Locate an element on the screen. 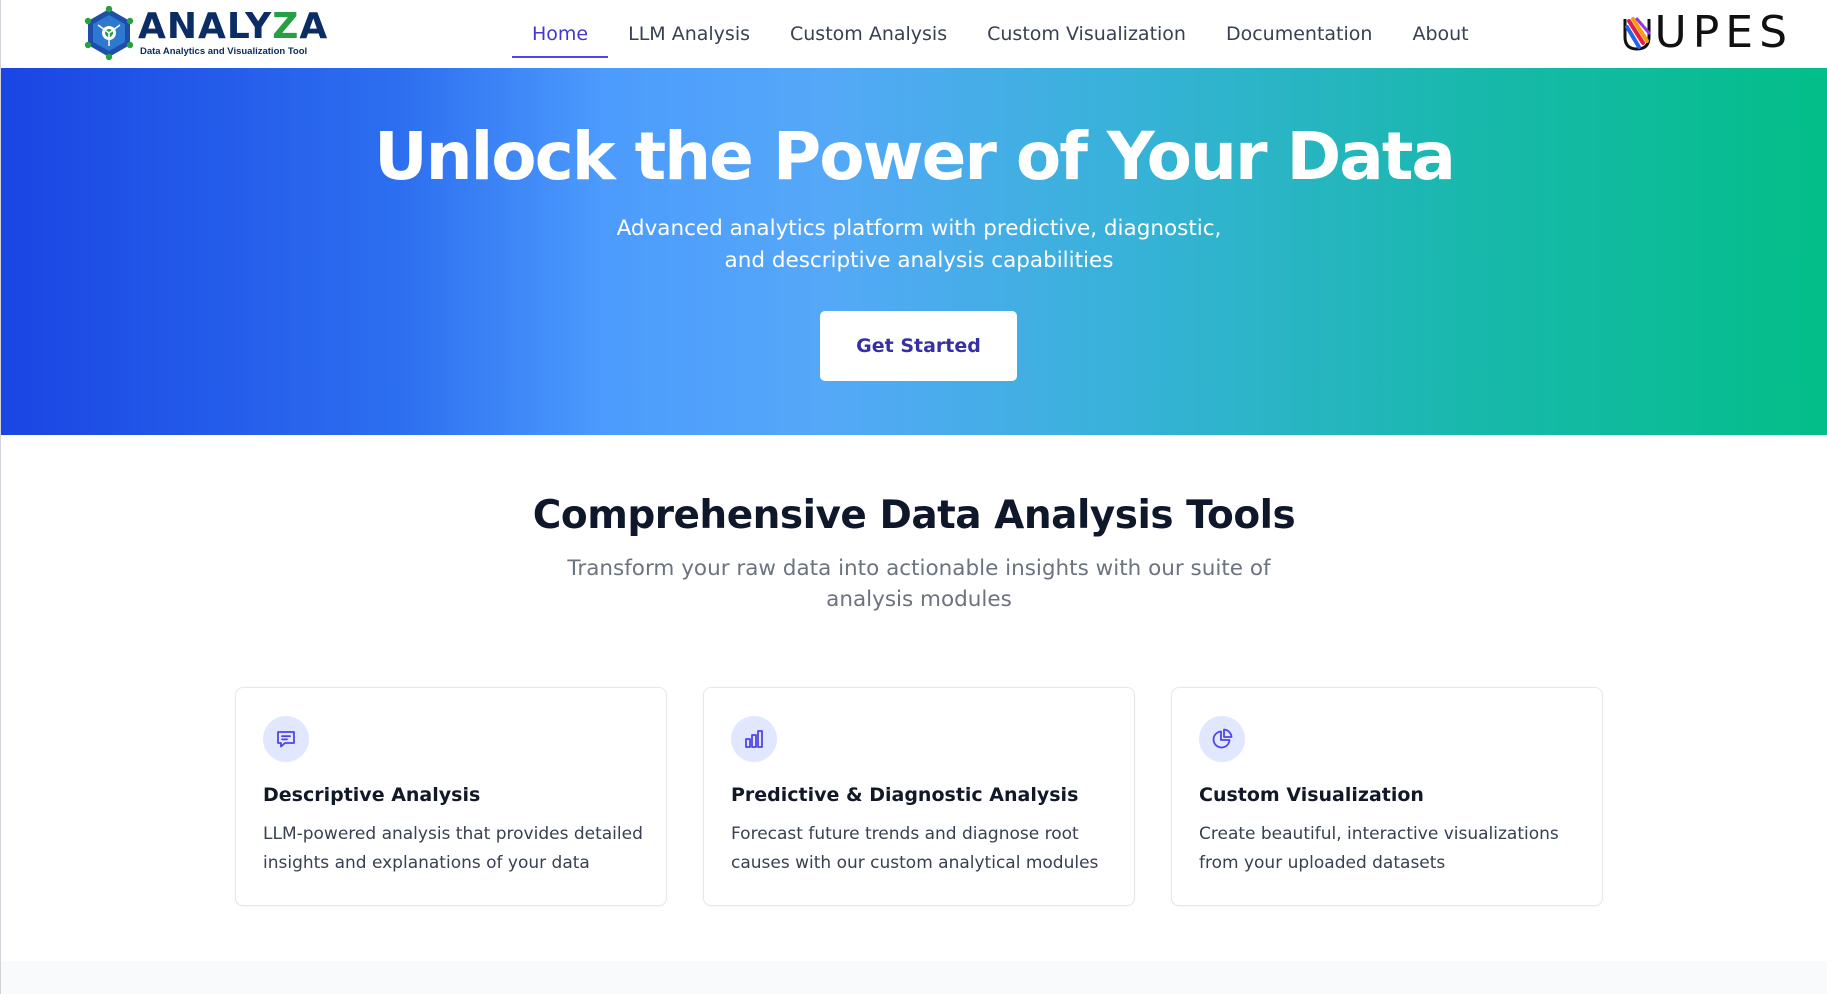 This screenshot has height=994, width=1827. page-bottom-strip is located at coordinates (913, 977).